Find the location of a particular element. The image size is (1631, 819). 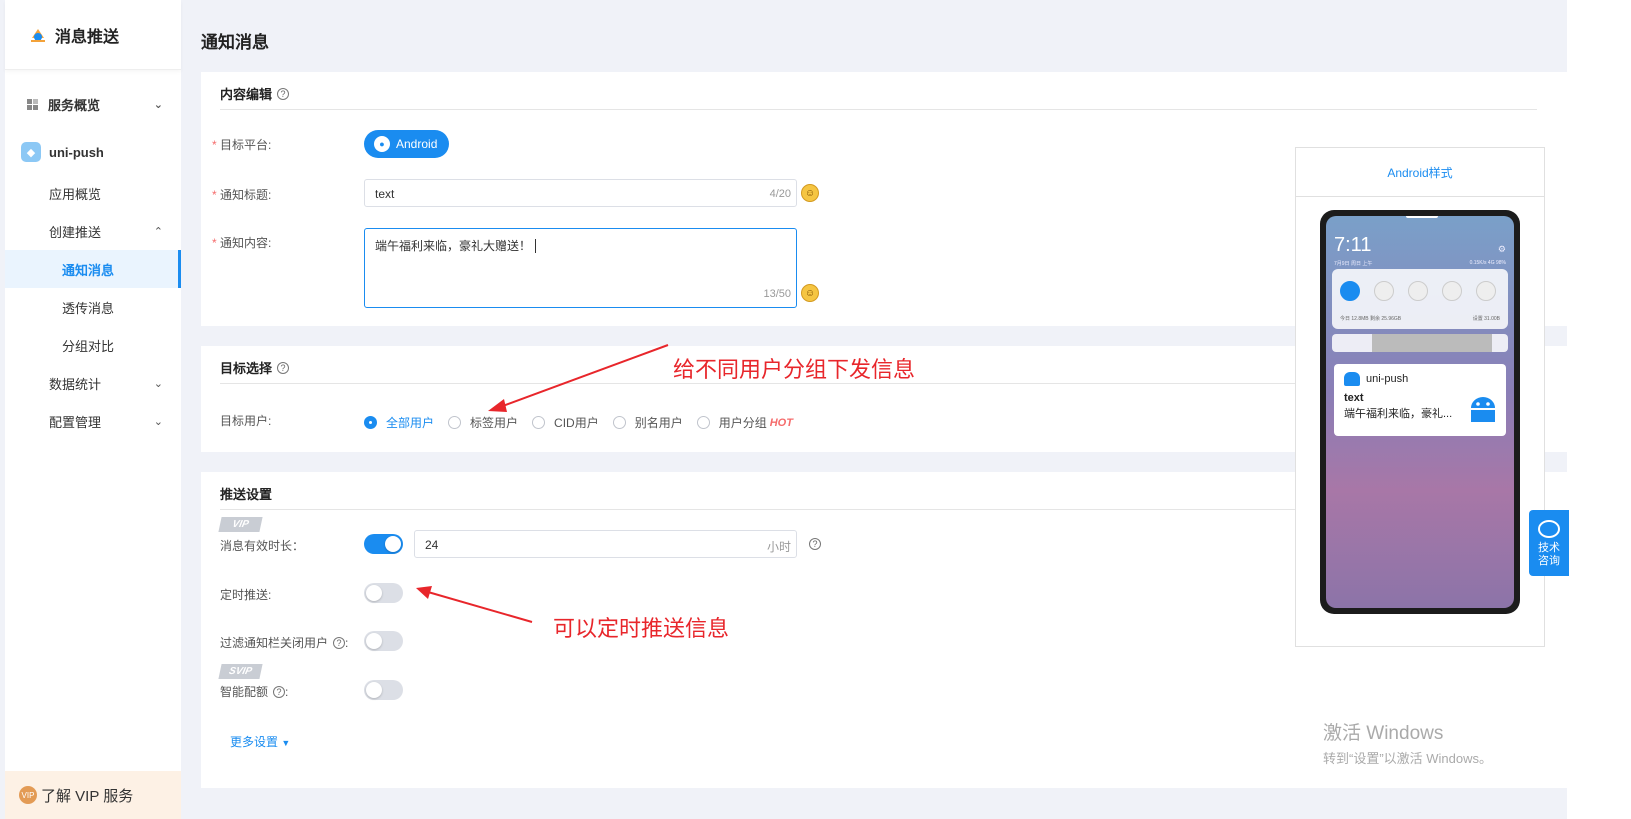

divider is located at coordinates (878, 109).